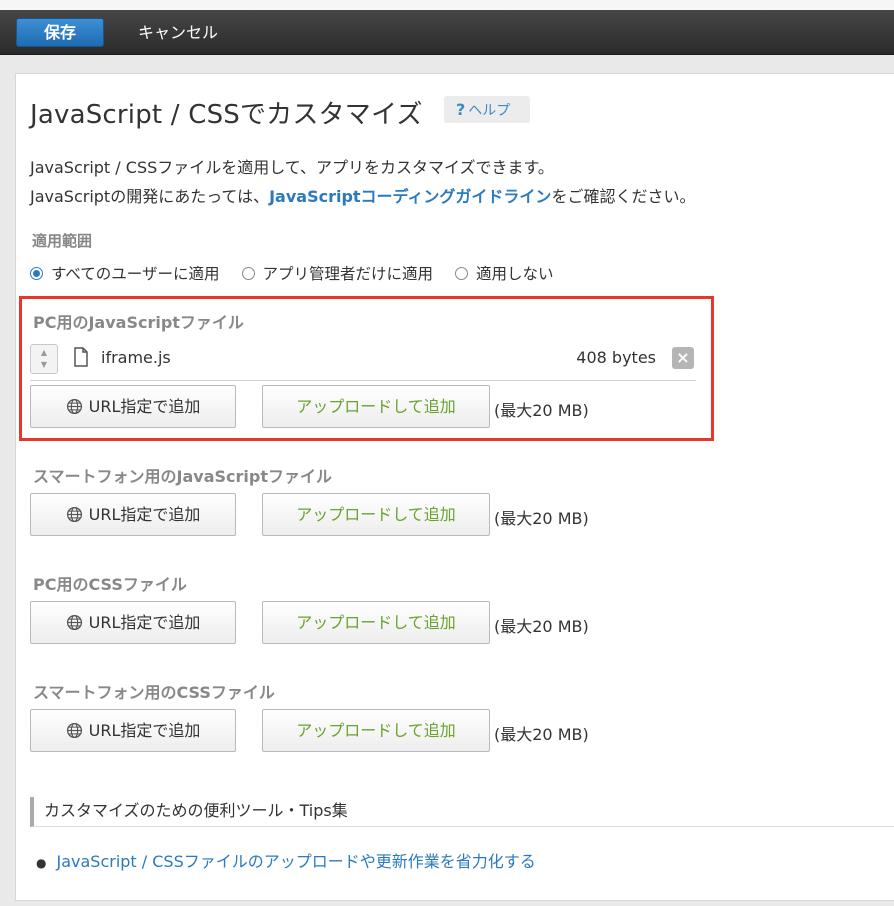  What do you see at coordinates (363, 362) in the screenshot?
I see `file-row: ▲ ▼ iframe.js 408 bytes ×` at bounding box center [363, 362].